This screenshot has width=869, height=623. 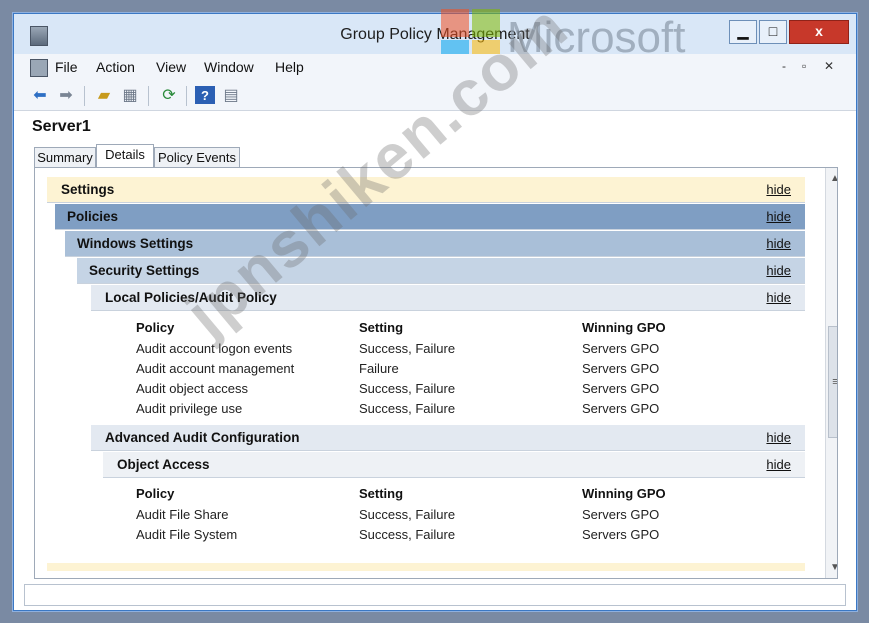 I want to click on policy-name: Audit File Share, so click(x=182, y=514).